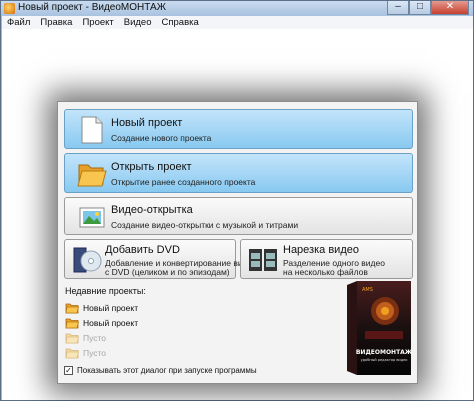  I want to click on new-project-desc: Создание нового проекта, so click(161, 138).